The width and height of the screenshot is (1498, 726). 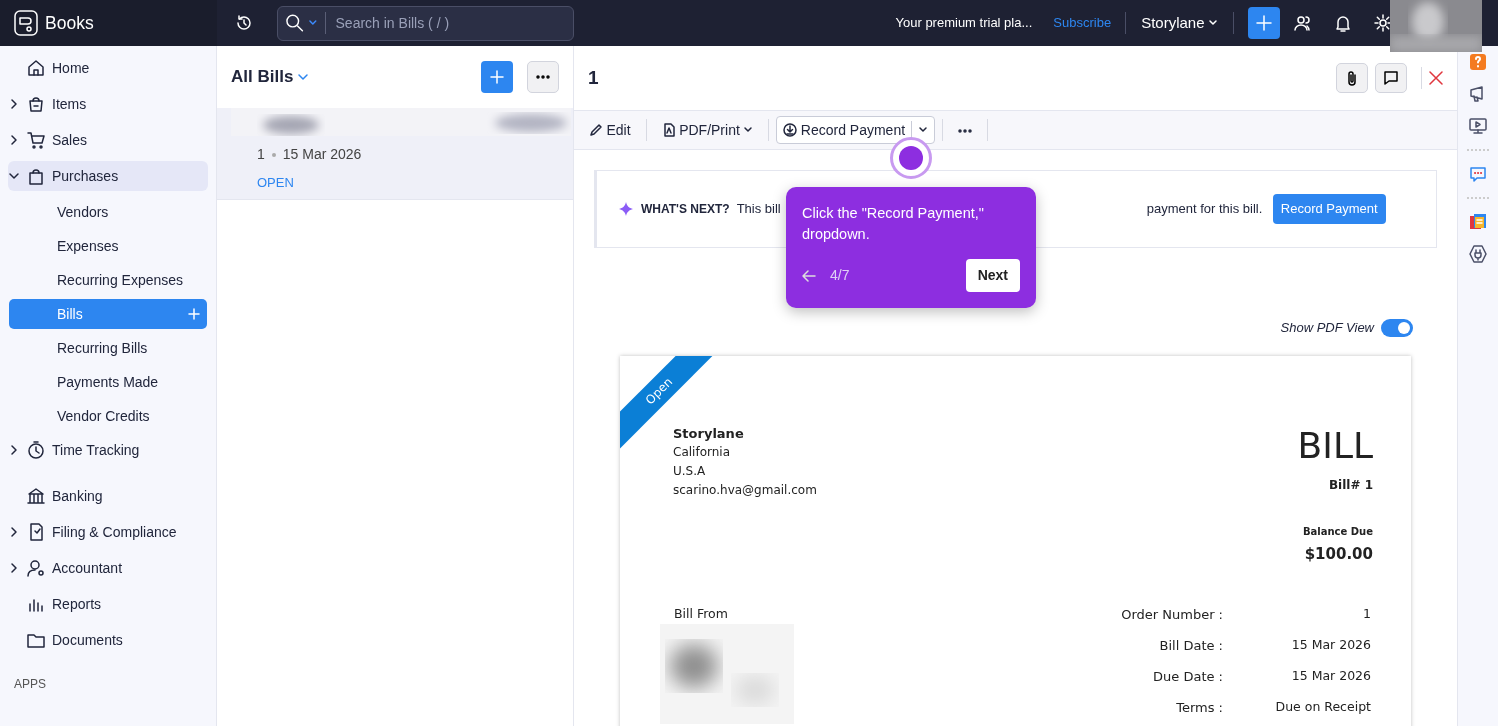 I want to click on record-payment-button: Record Payment, so click(x=1329, y=209).